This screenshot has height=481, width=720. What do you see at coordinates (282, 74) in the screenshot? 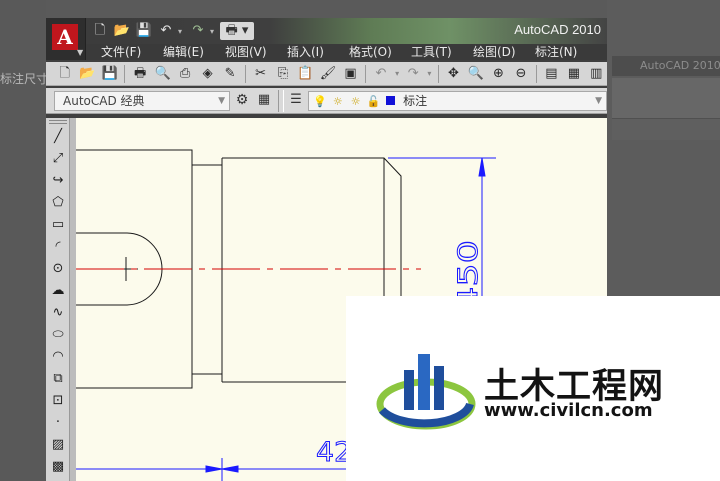
I see `copy-icon: ⎘` at bounding box center [282, 74].